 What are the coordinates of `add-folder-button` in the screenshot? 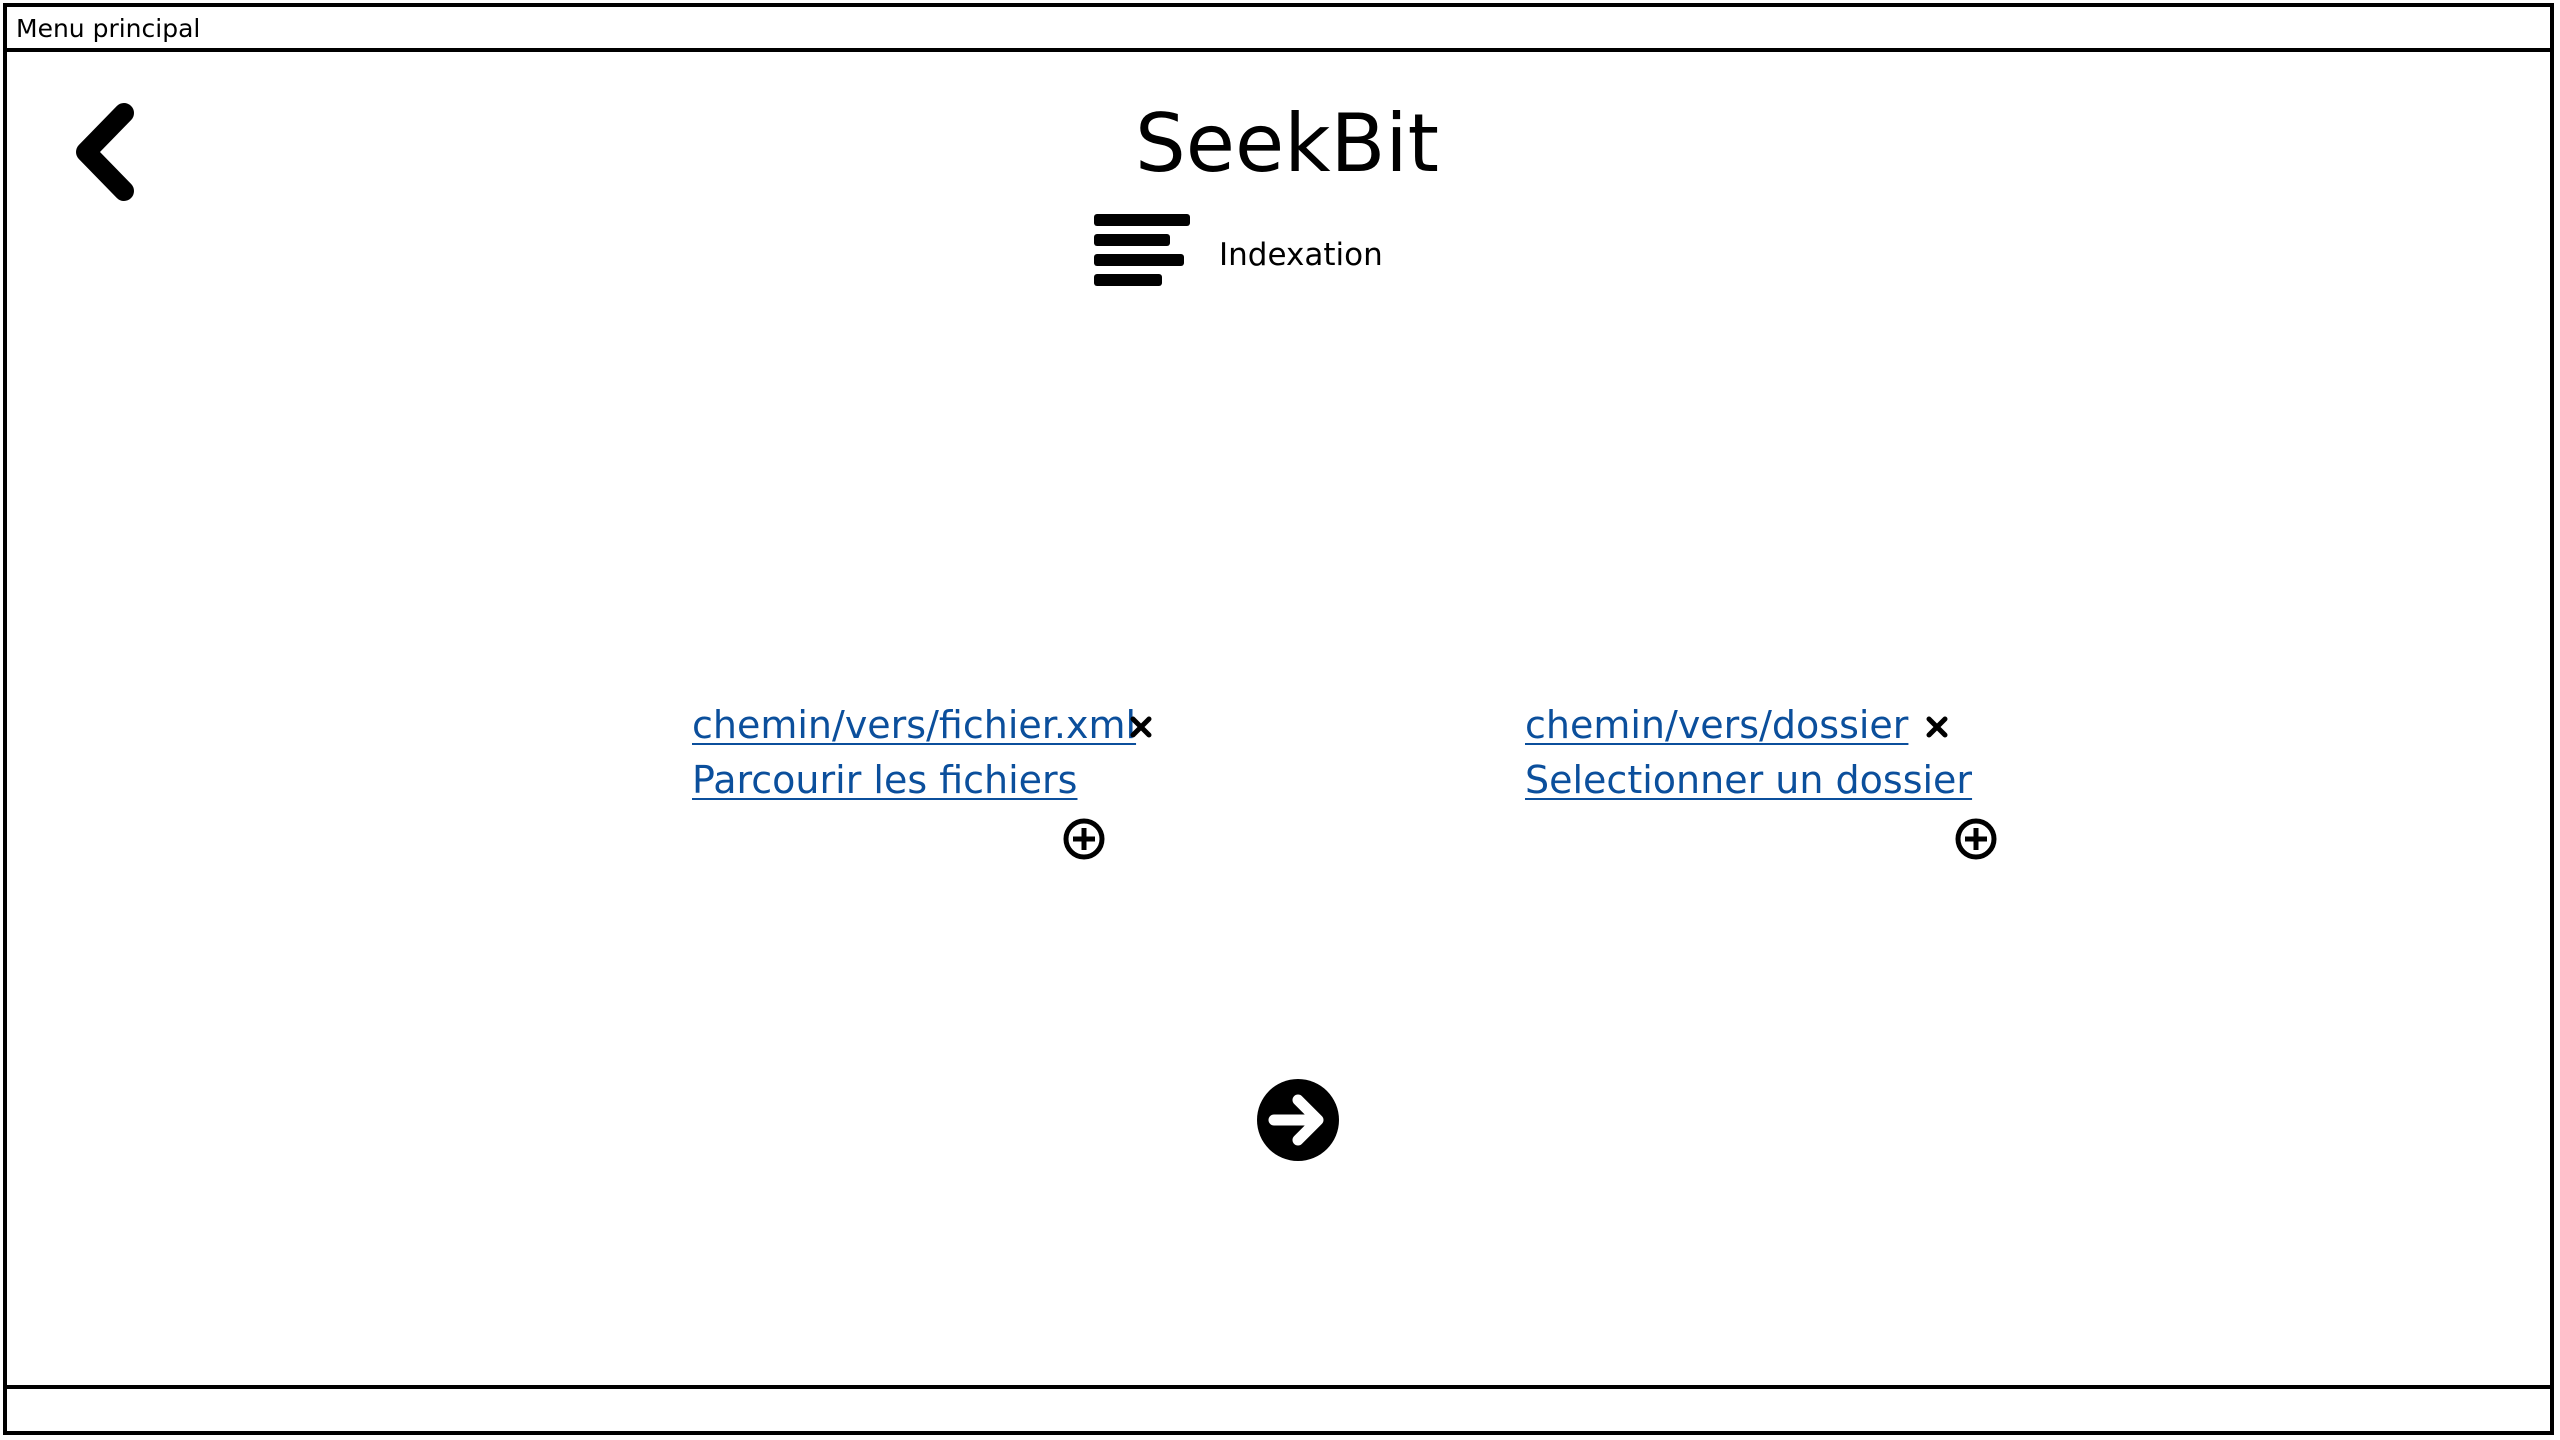 It's located at (1976, 839).